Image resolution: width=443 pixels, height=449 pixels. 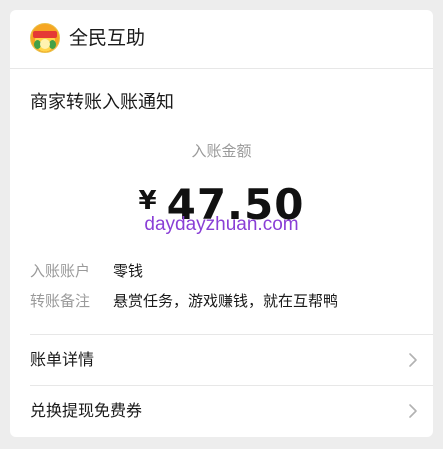 What do you see at coordinates (221, 151) in the screenshot?
I see `amount-label: 入账金额` at bounding box center [221, 151].